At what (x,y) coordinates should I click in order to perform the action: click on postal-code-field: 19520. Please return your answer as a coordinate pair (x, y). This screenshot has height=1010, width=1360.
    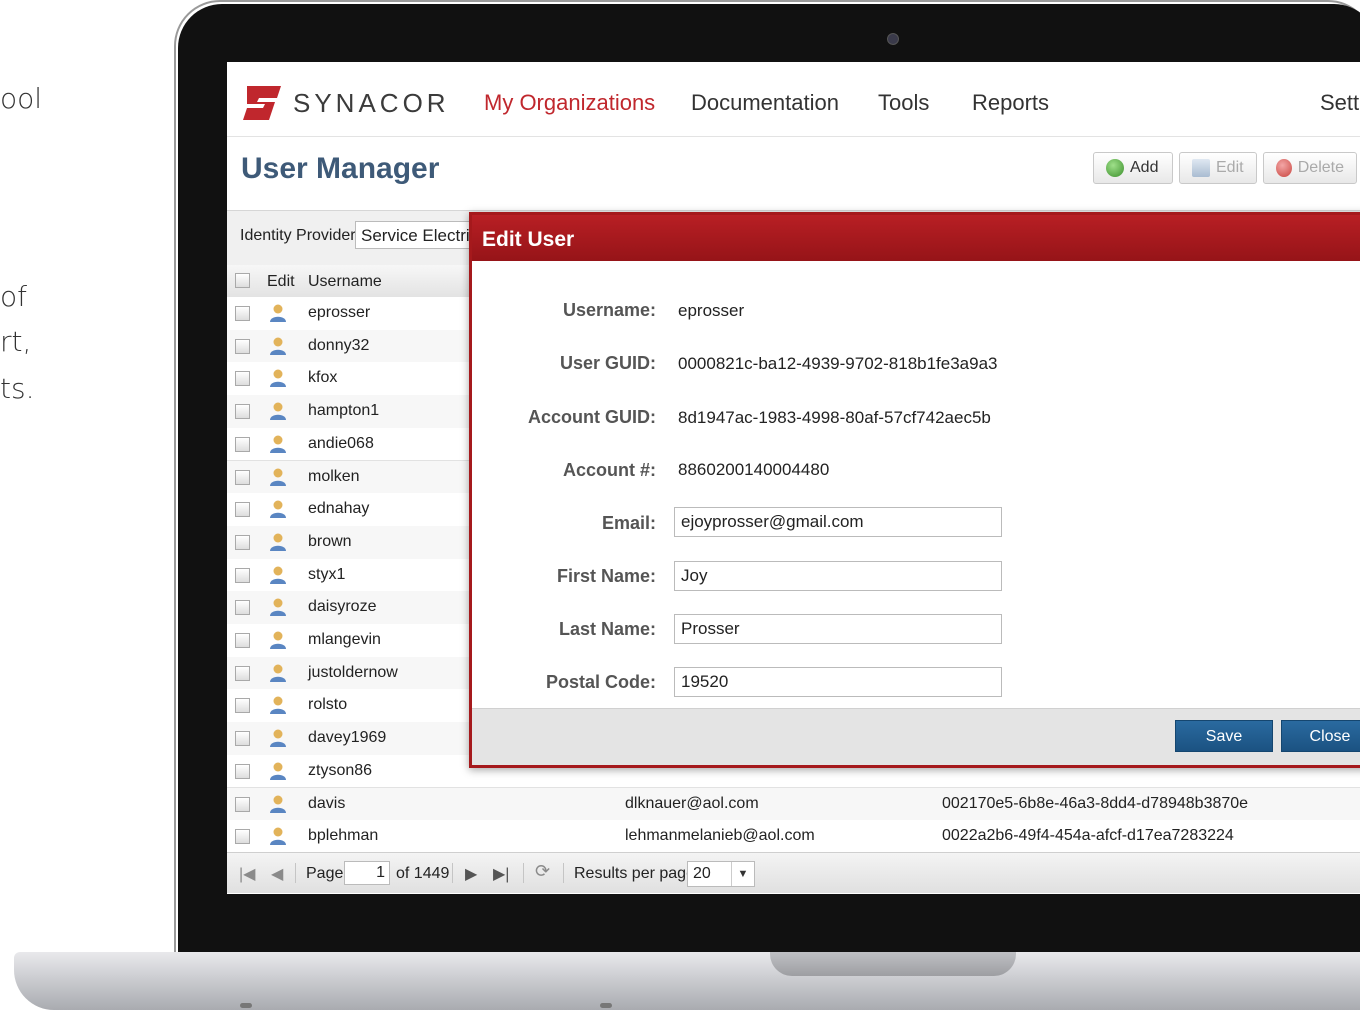
    Looking at the image, I should click on (838, 682).